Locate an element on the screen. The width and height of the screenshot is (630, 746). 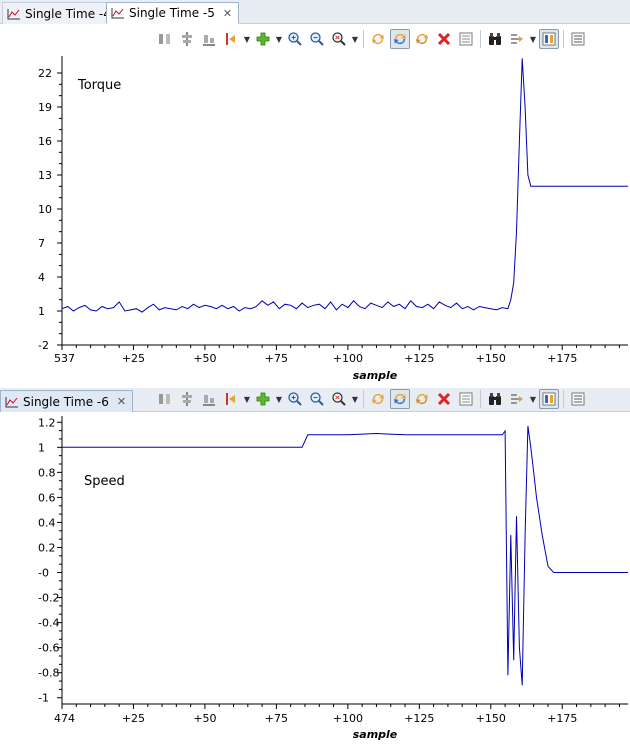
y-tick-label: 0.8 is located at coordinates (47, 472).